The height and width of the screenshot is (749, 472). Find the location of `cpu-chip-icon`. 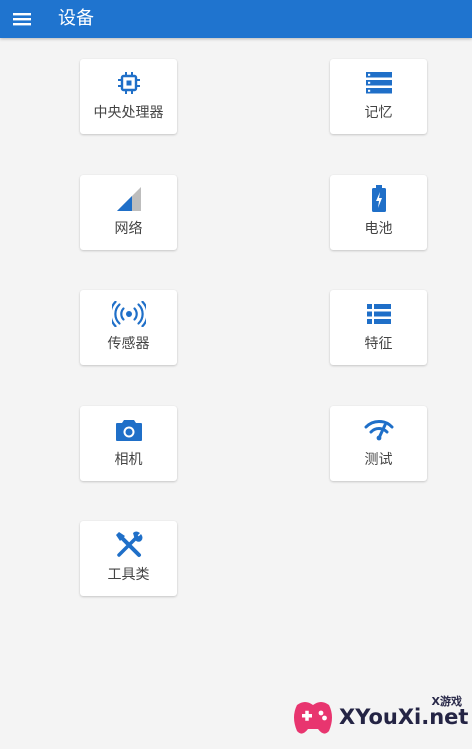

cpu-chip-icon is located at coordinates (128, 83).